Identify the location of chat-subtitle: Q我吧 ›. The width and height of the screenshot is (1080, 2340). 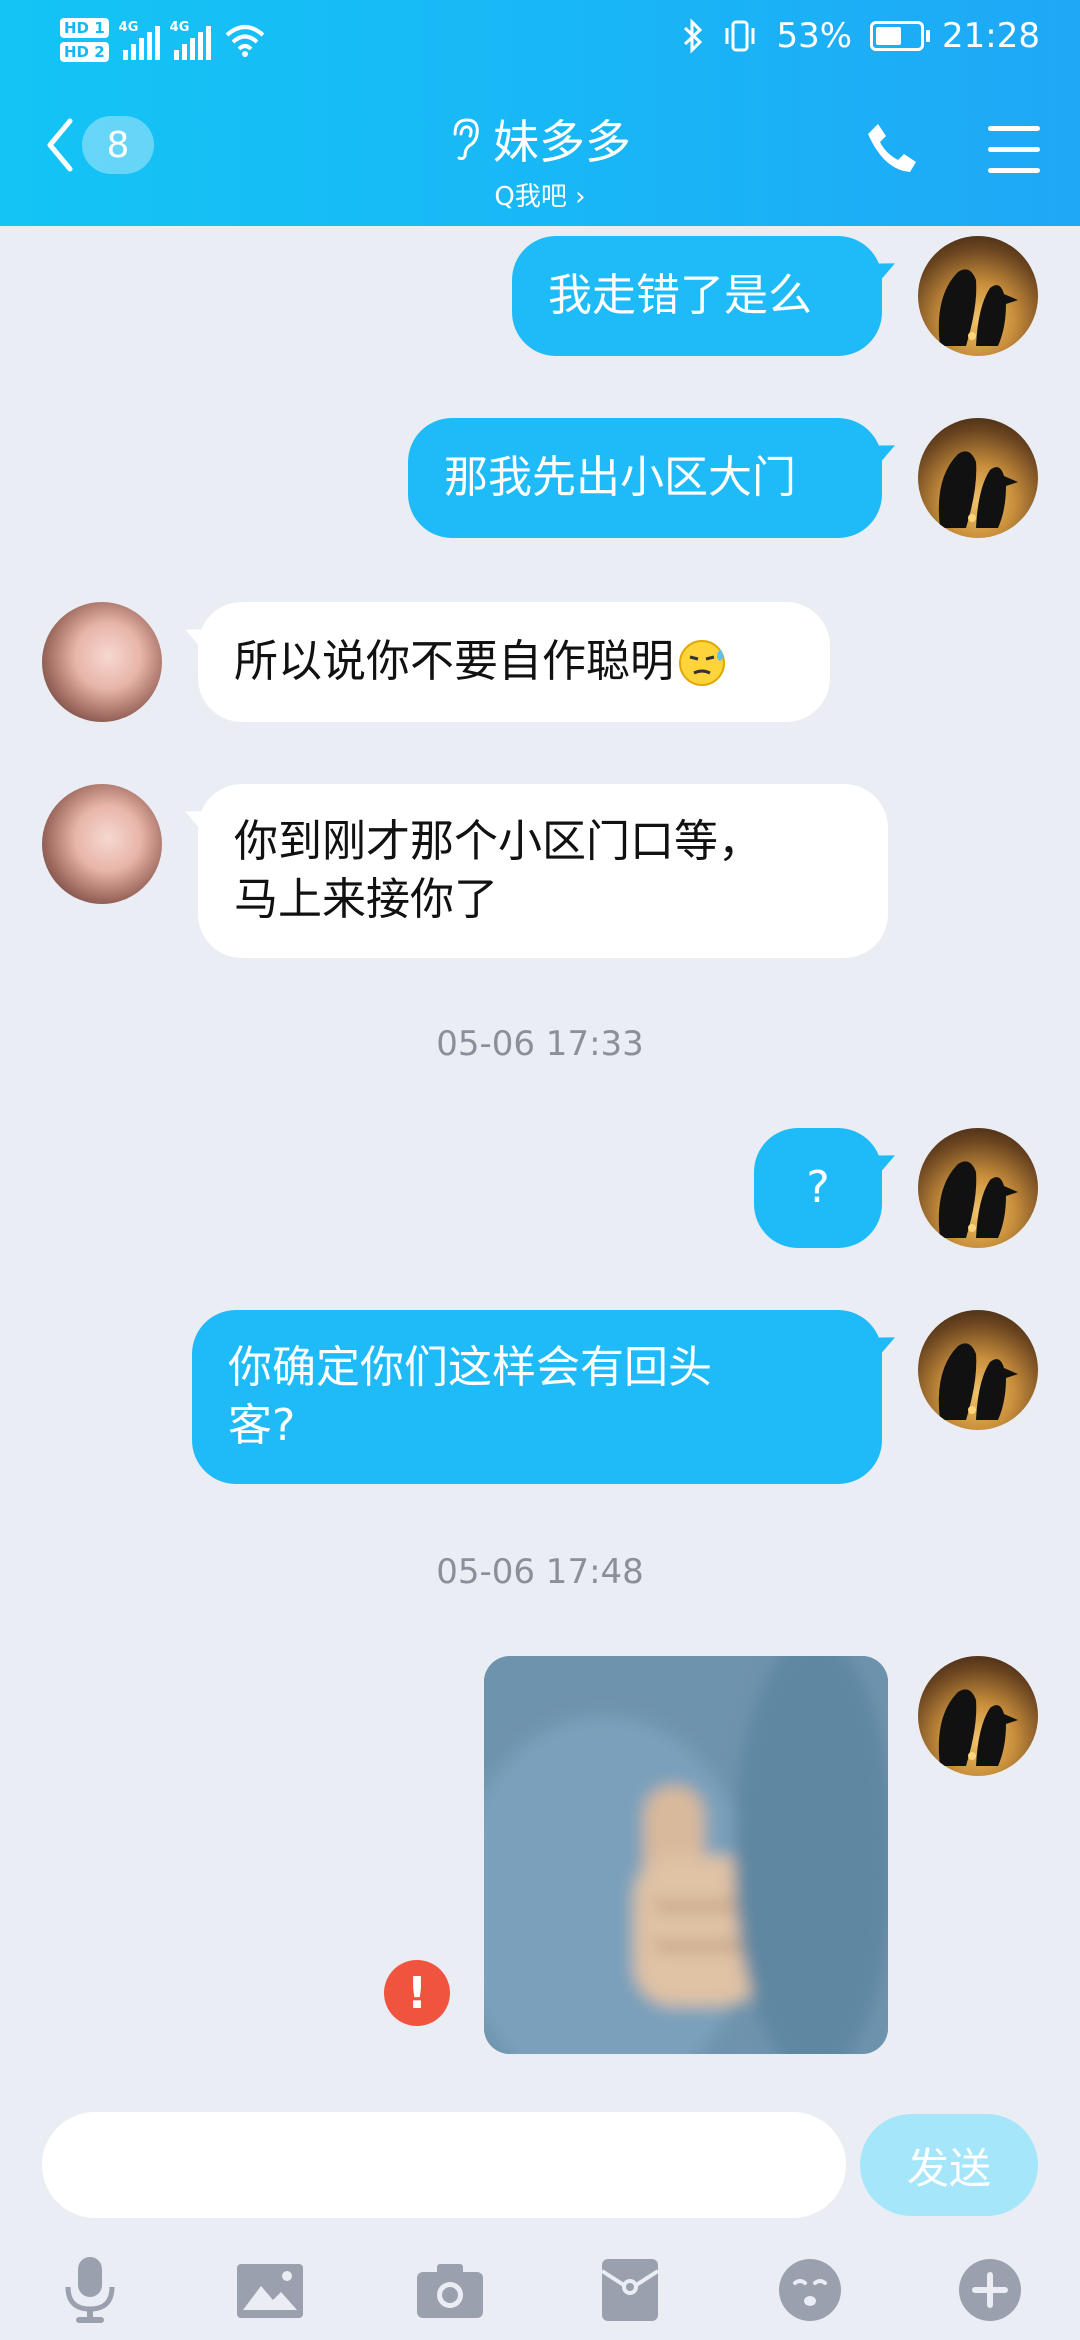
(540, 194).